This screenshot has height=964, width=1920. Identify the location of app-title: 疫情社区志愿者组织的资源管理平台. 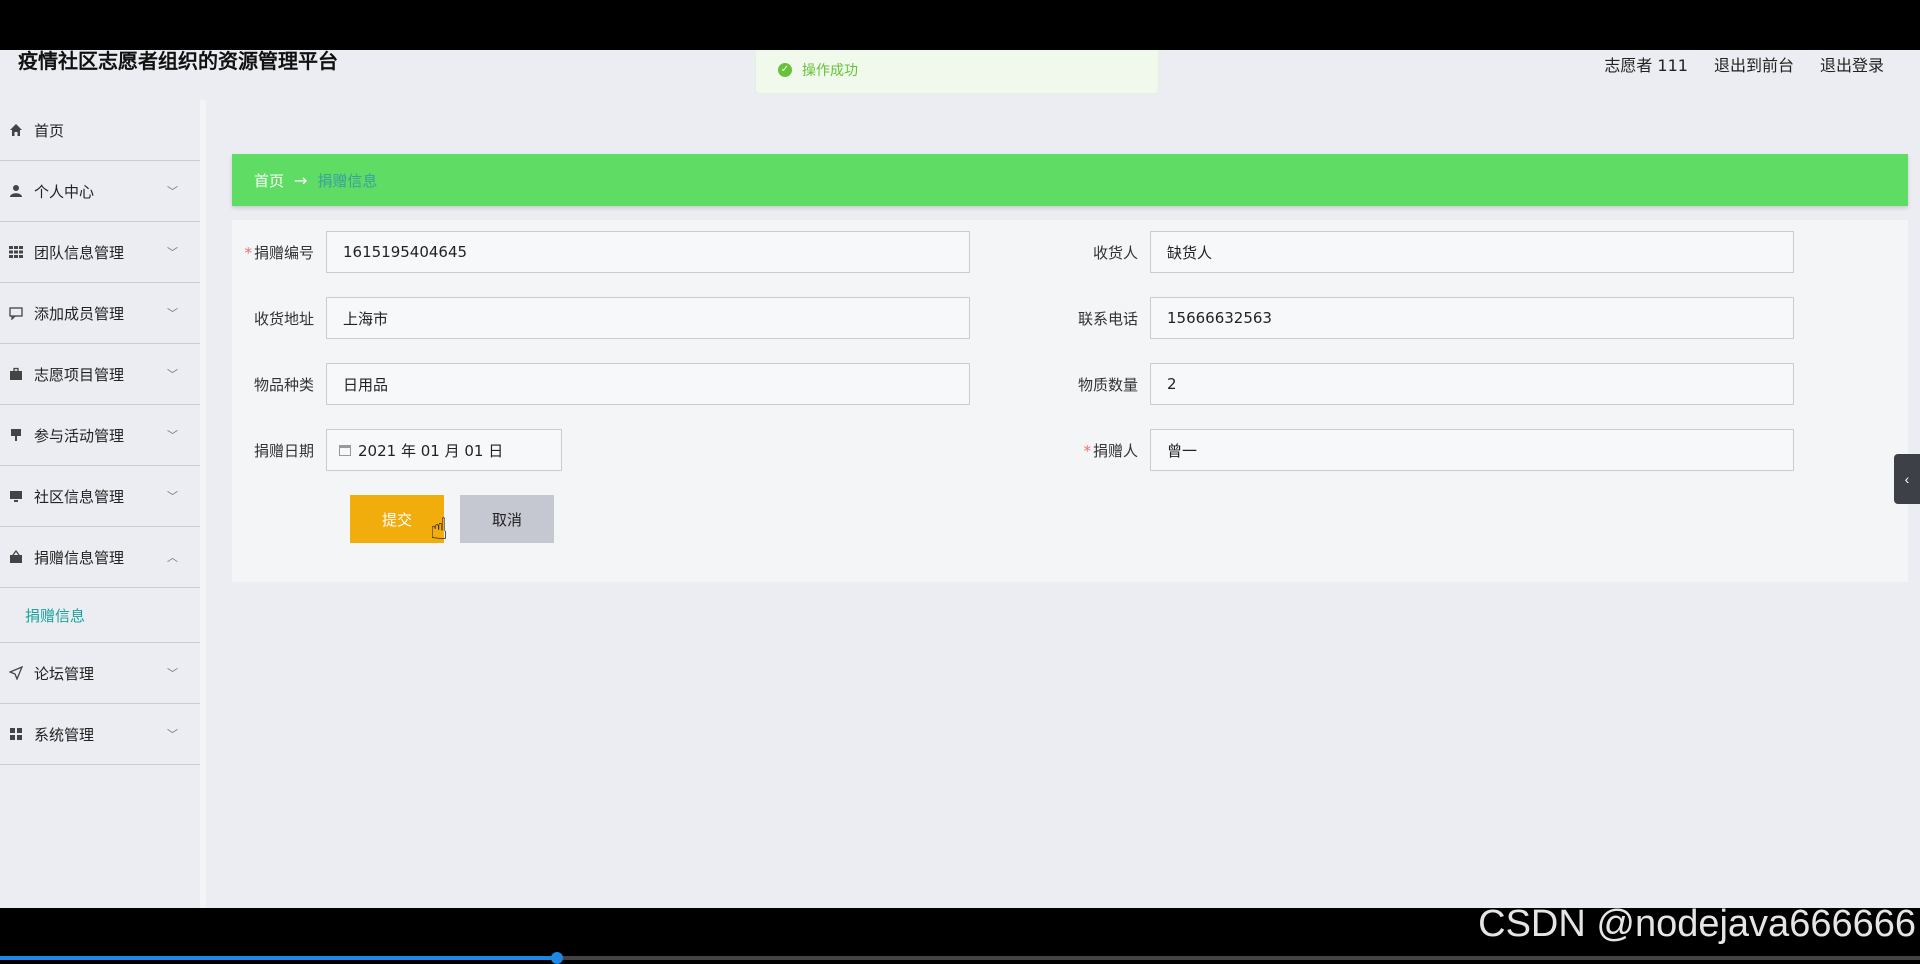
(178, 61).